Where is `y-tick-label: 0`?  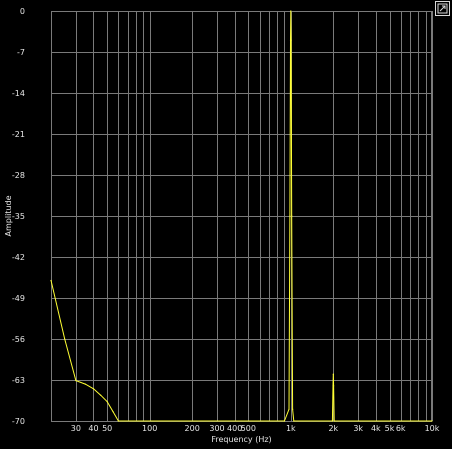 y-tick-label: 0 is located at coordinates (22, 11).